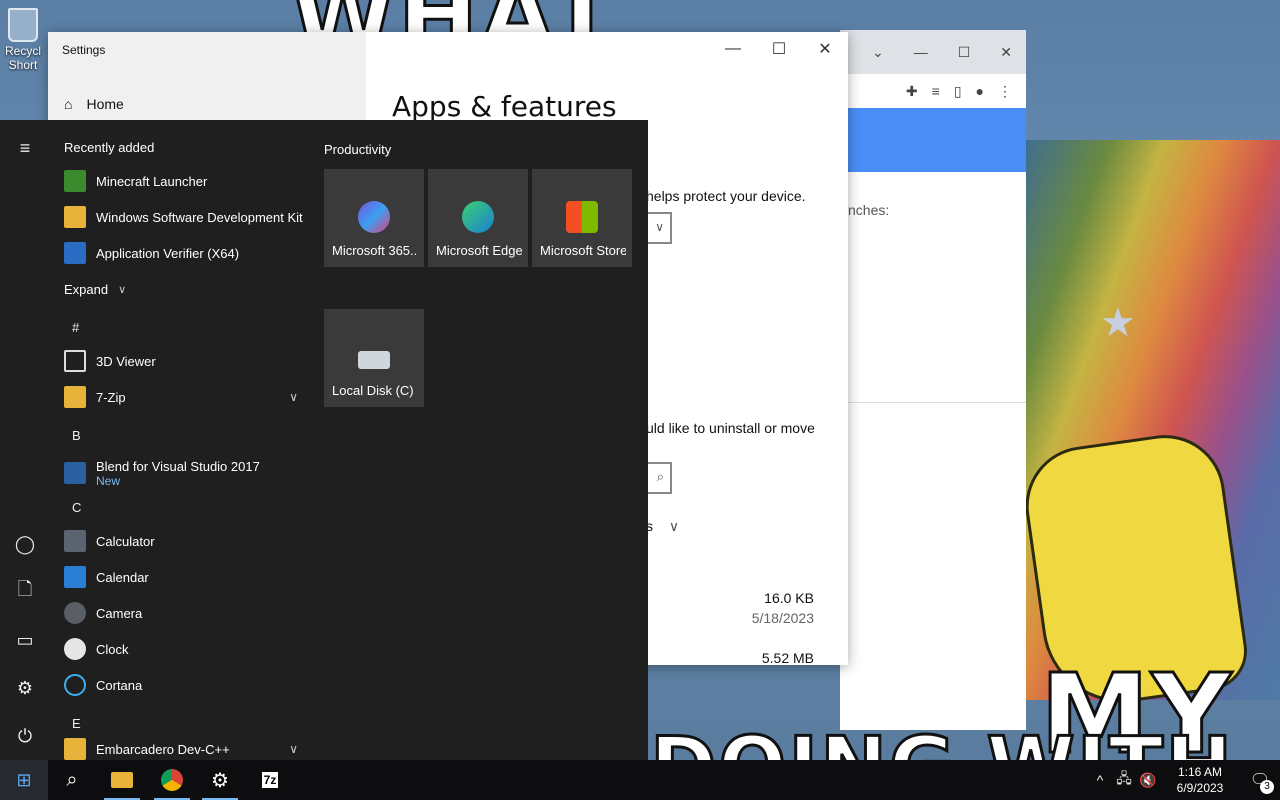 This screenshot has height=800, width=1280. I want to click on clock-time: 1:16 AM, so click(1200, 772).